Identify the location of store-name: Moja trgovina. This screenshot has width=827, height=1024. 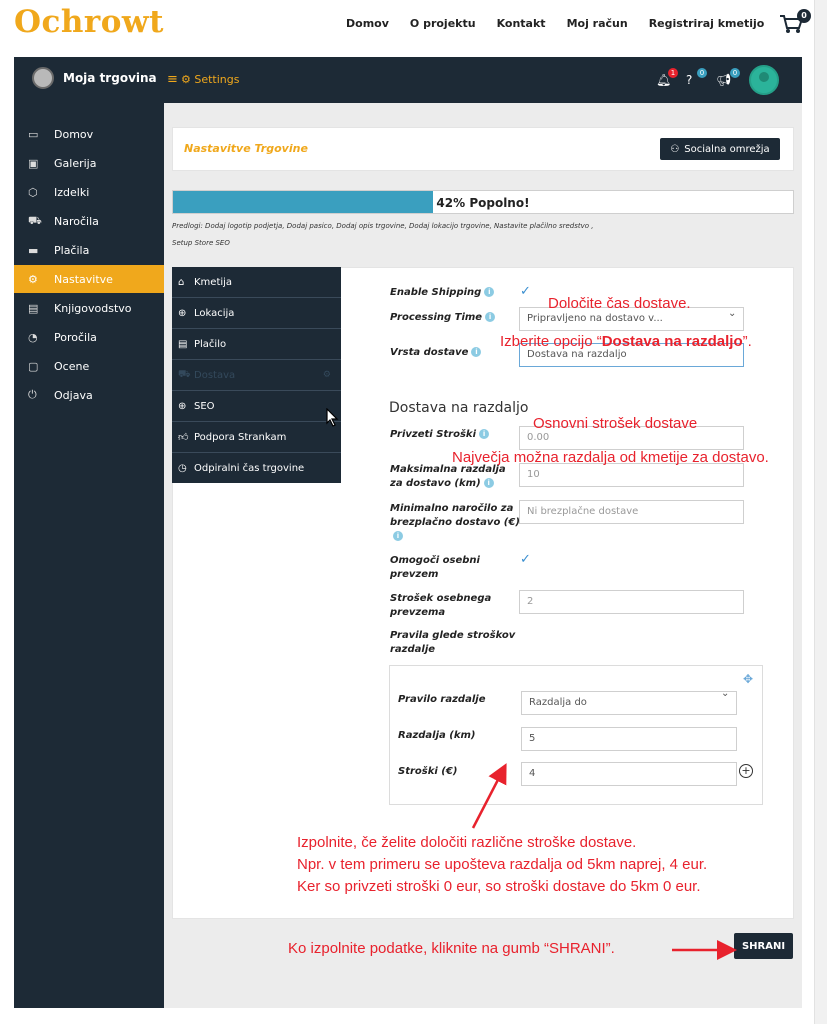
(110, 78).